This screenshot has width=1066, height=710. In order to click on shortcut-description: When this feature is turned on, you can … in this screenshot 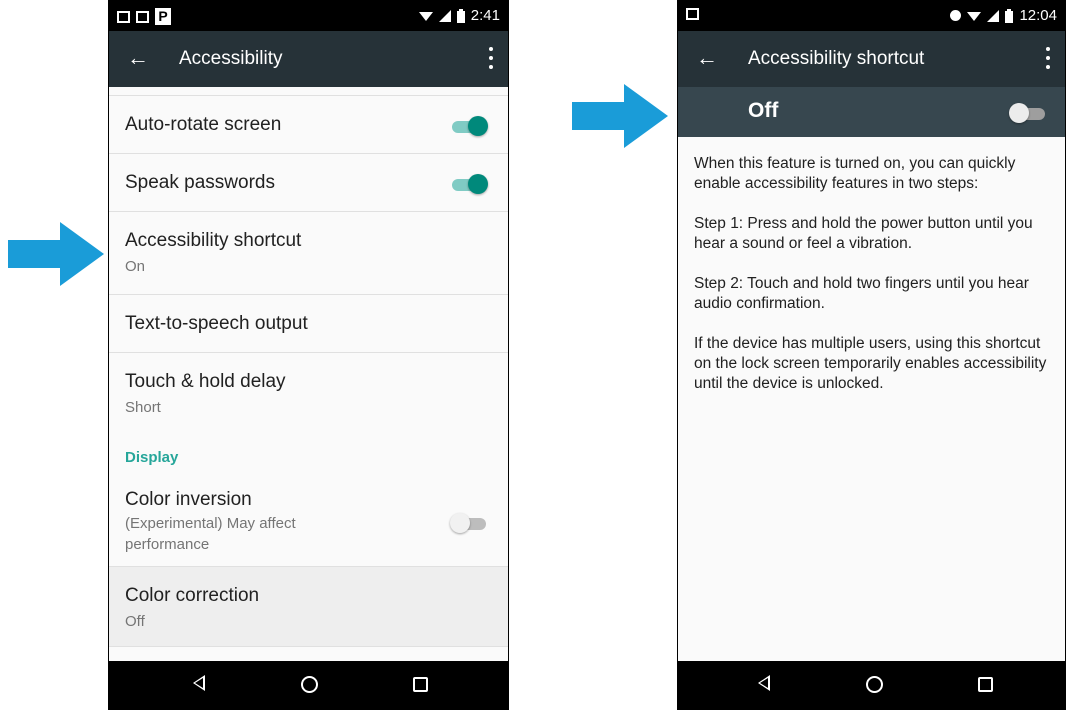, I will do `click(875, 284)`.